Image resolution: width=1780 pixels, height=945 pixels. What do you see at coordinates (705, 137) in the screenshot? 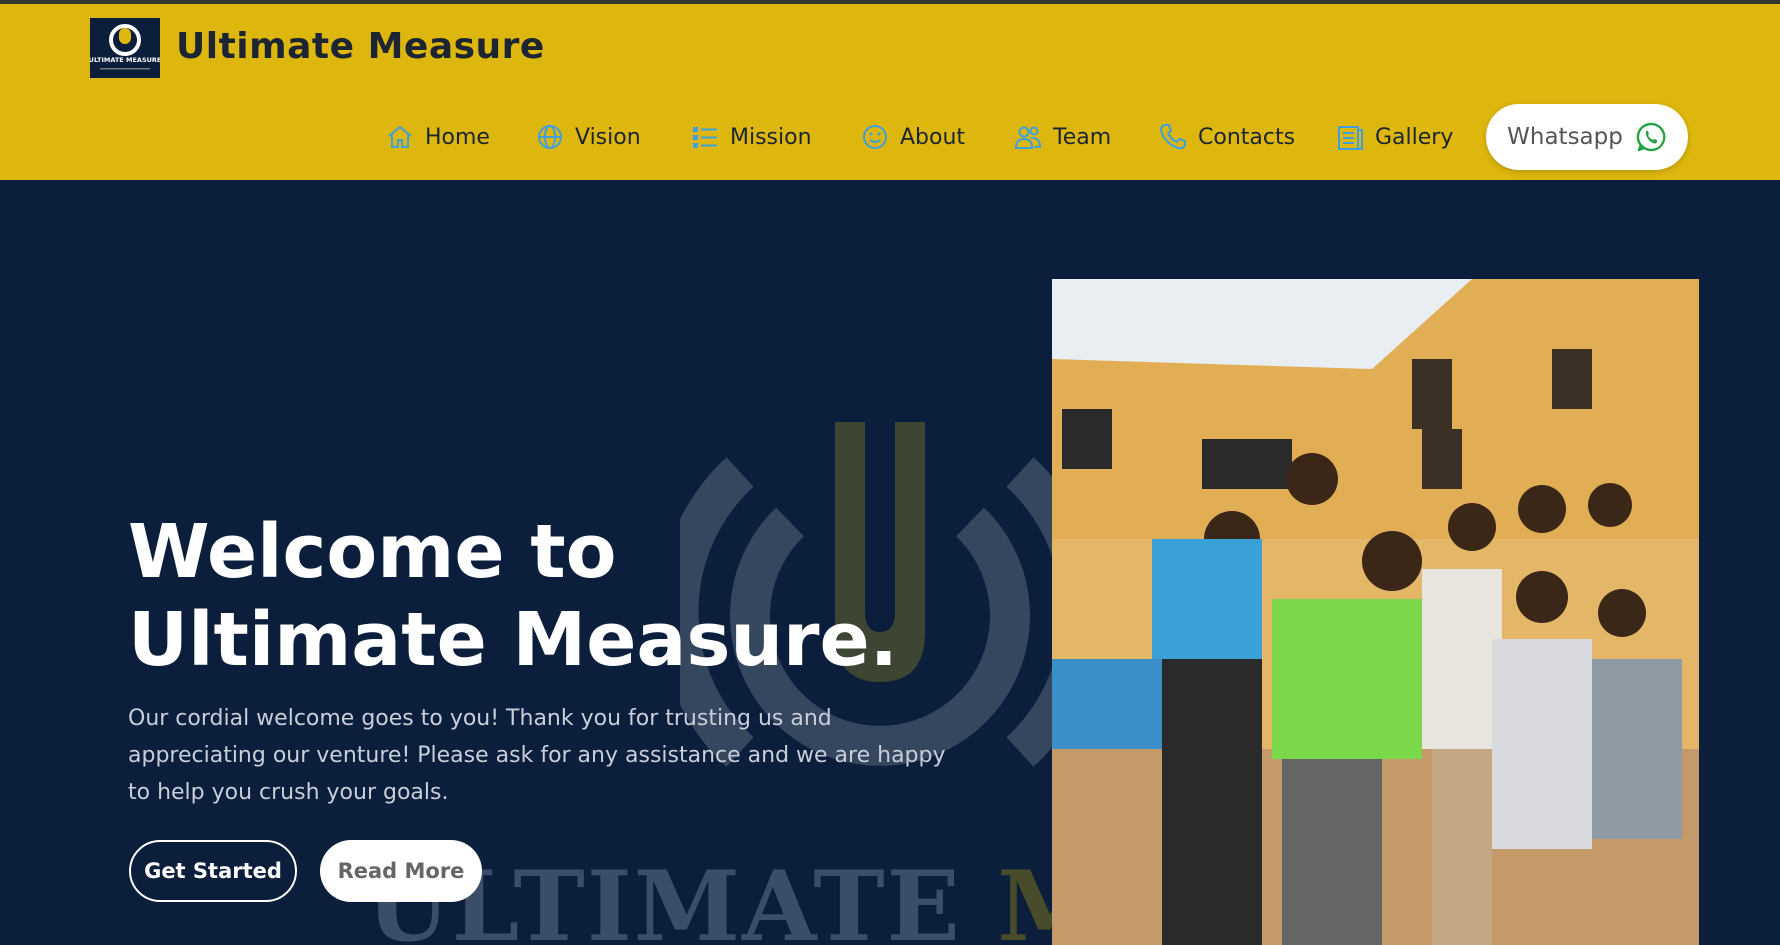
I see `list-icon` at bounding box center [705, 137].